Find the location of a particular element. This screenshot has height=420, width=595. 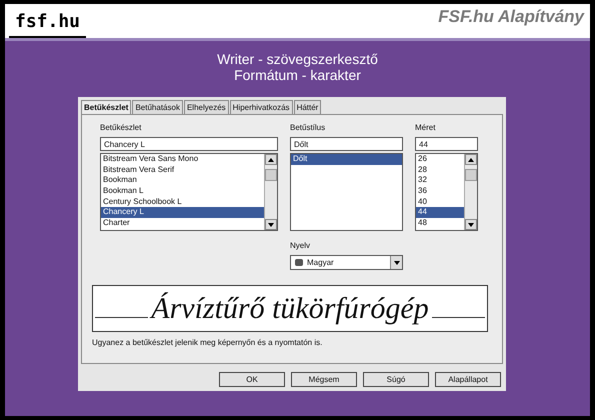

list-item: Bitstream Vera Sans Mono is located at coordinates (182, 159).